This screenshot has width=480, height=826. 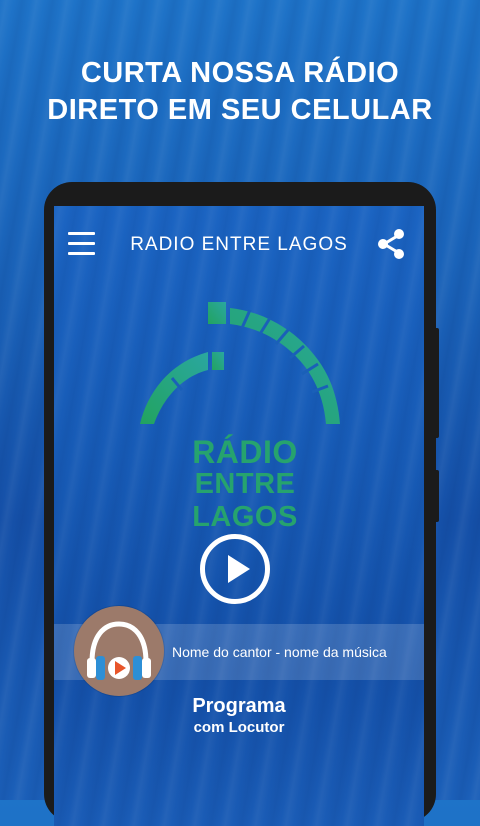 What do you see at coordinates (239, 727) in the screenshot?
I see `program-host: com Locutor` at bounding box center [239, 727].